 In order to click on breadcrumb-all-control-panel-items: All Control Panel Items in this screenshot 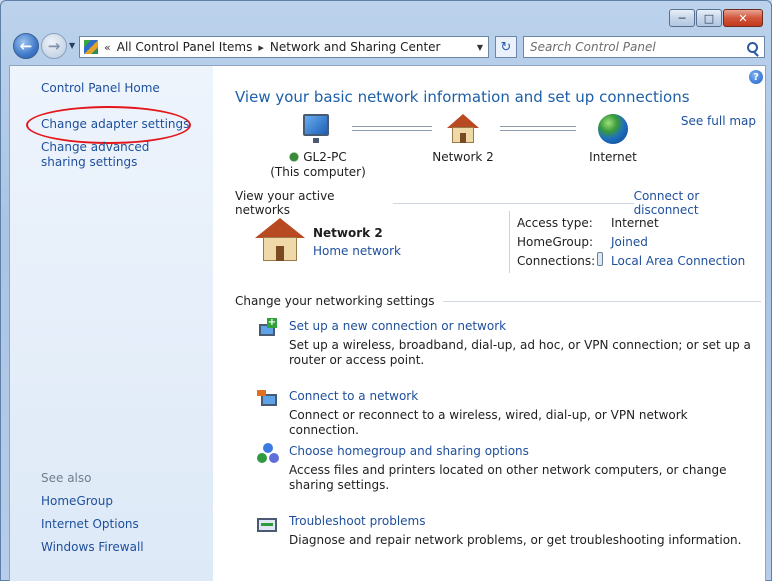, I will do `click(185, 47)`.